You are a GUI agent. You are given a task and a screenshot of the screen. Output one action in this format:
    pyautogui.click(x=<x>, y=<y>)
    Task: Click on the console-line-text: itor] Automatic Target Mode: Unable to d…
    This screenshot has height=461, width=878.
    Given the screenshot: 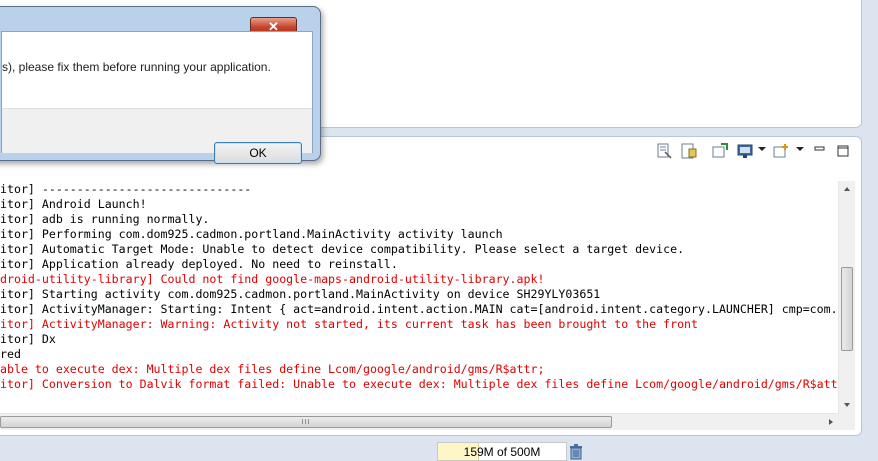 What is the action you would take?
    pyautogui.click(x=342, y=249)
    